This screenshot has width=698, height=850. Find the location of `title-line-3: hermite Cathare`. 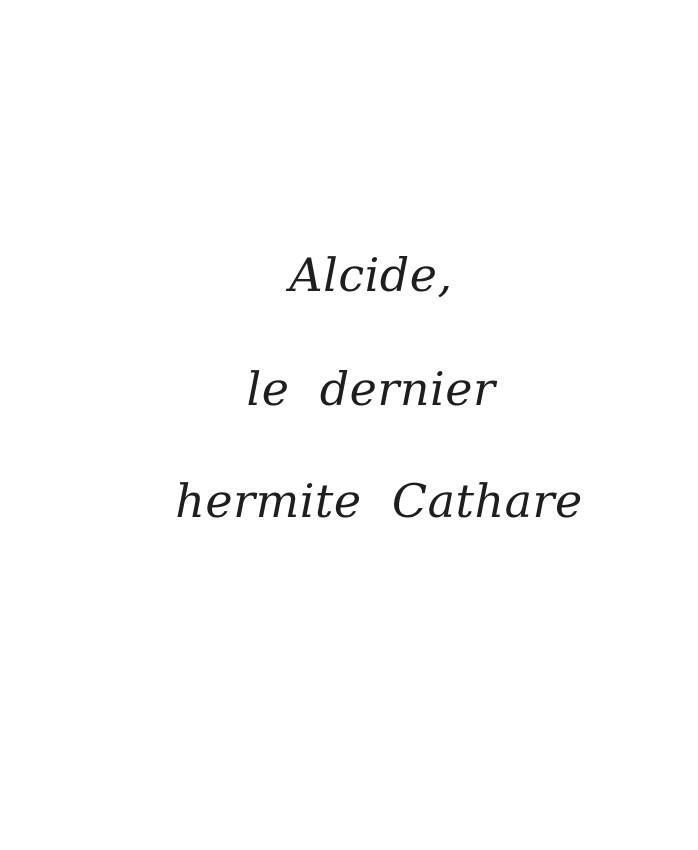

title-line-3: hermite Cathare is located at coordinates (379, 501).